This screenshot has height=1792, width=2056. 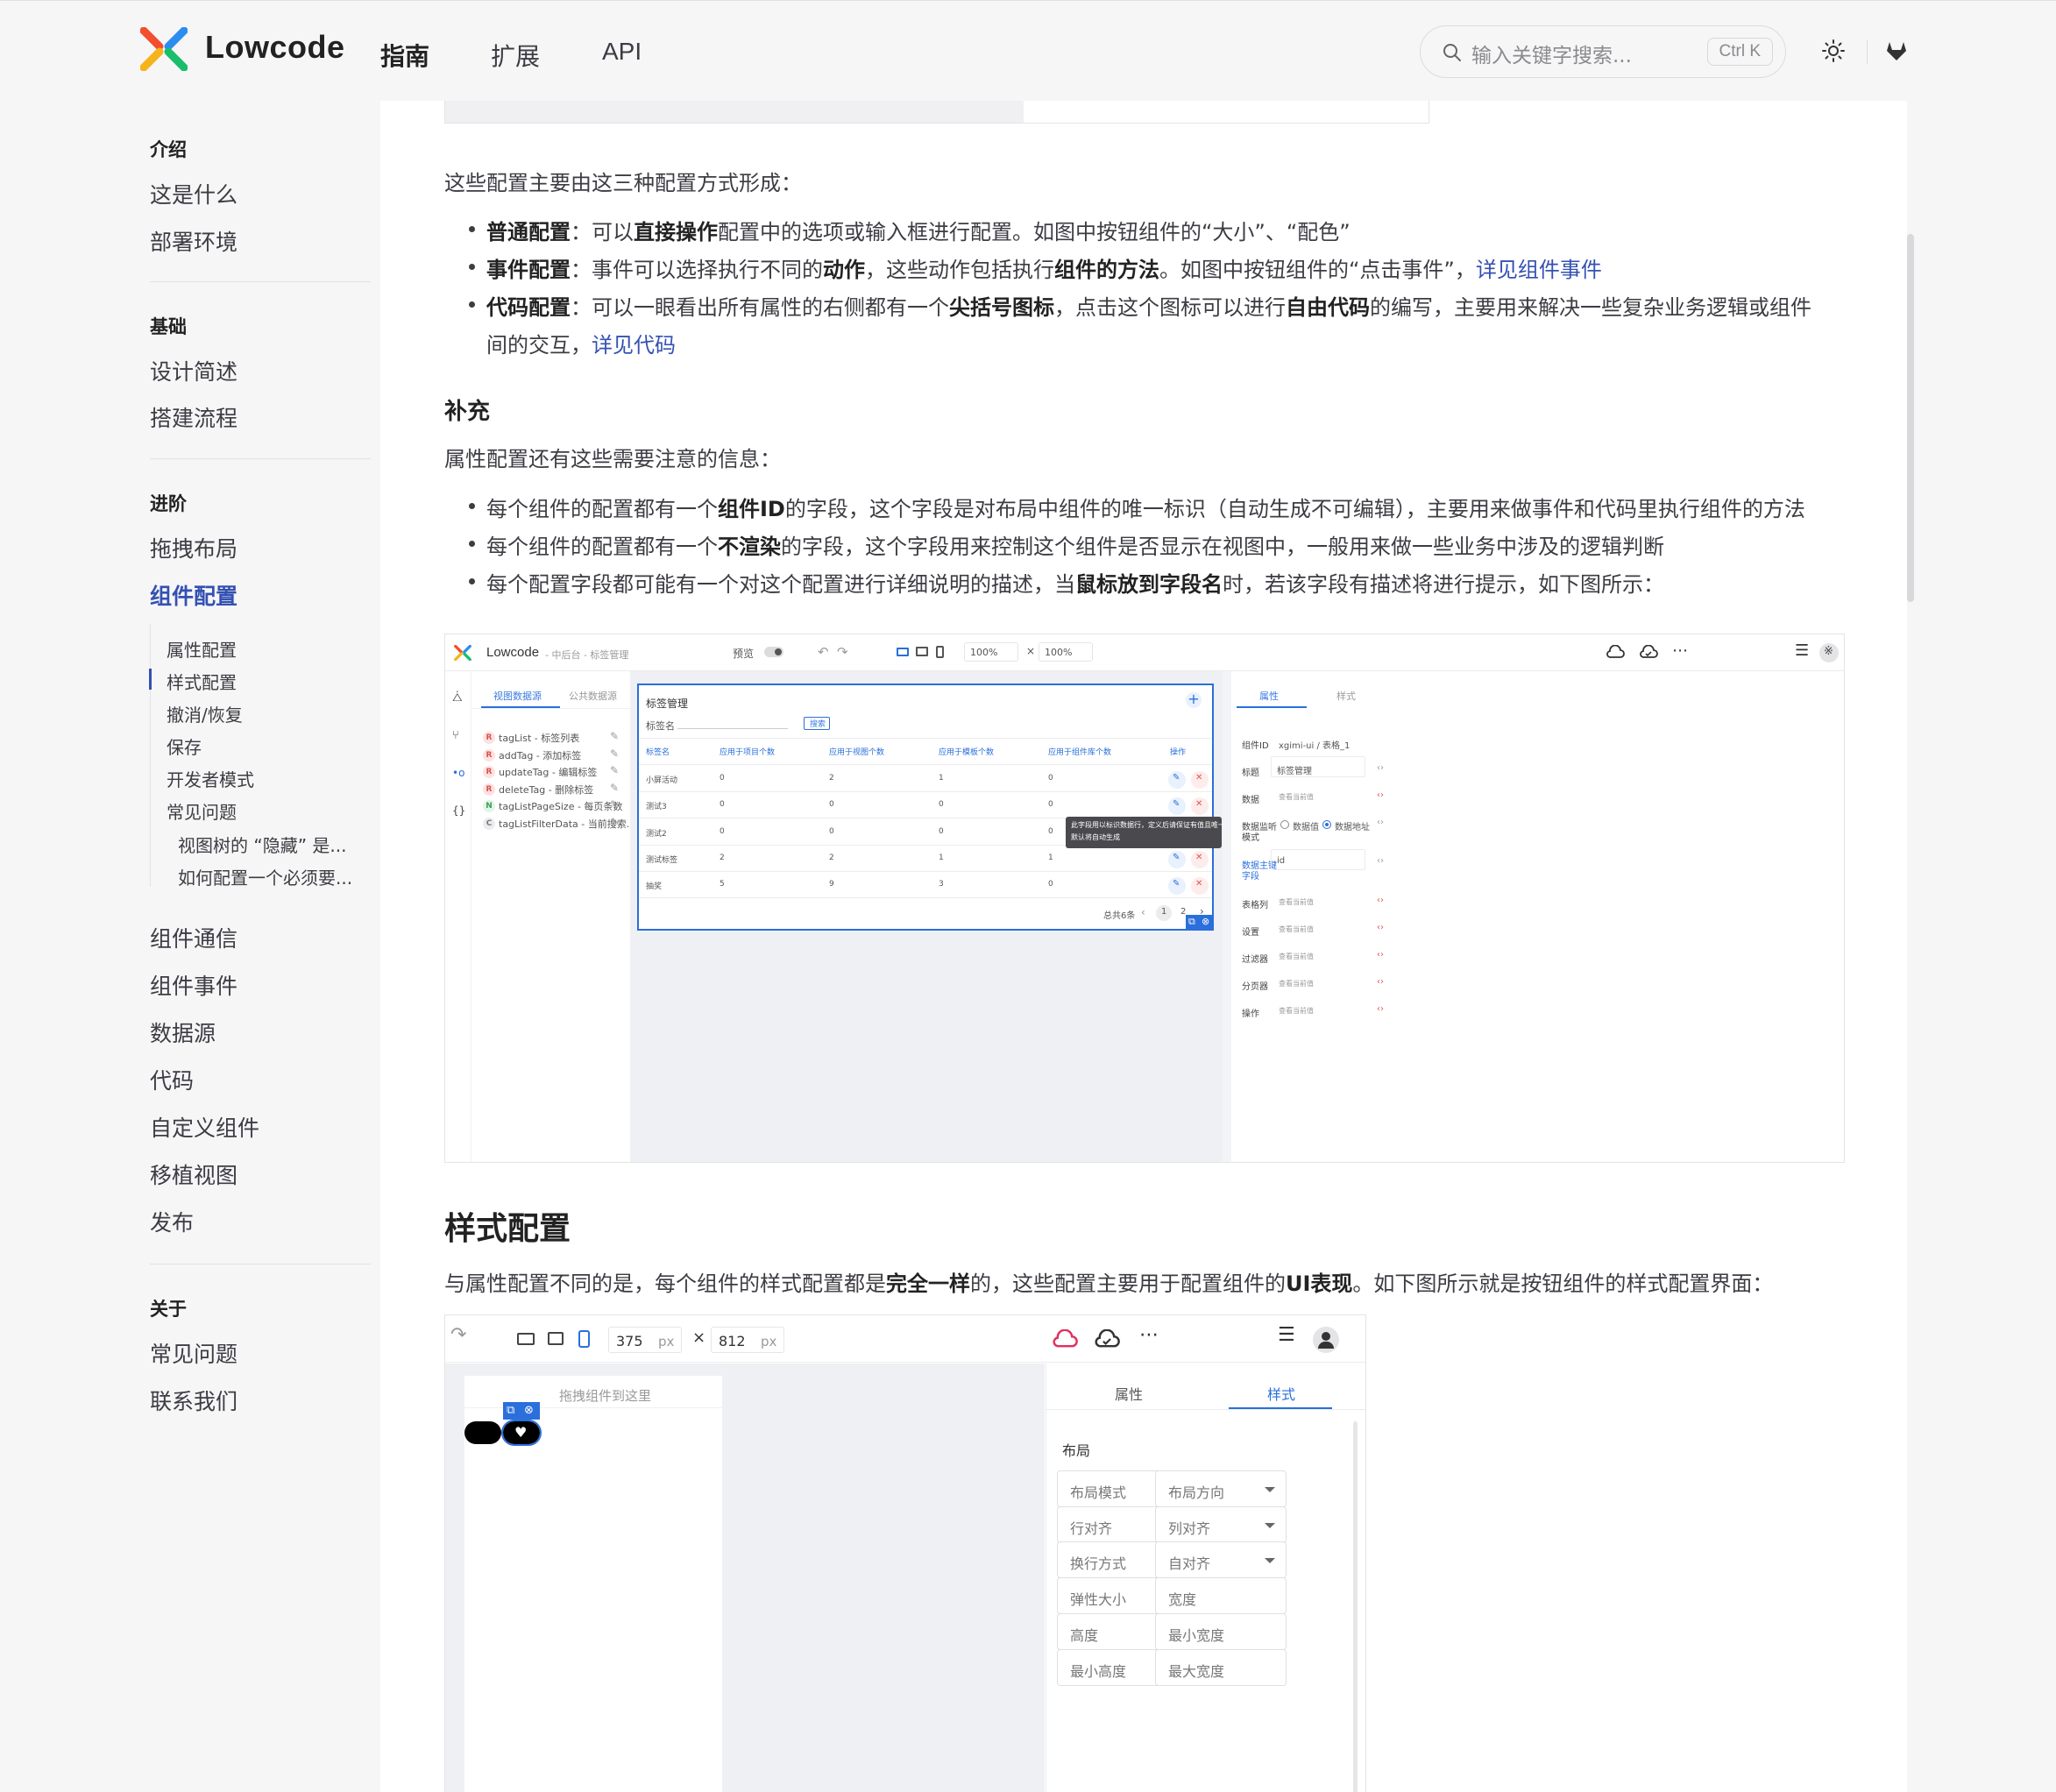 I want to click on scrollbar, so click(x=1355, y=1607).